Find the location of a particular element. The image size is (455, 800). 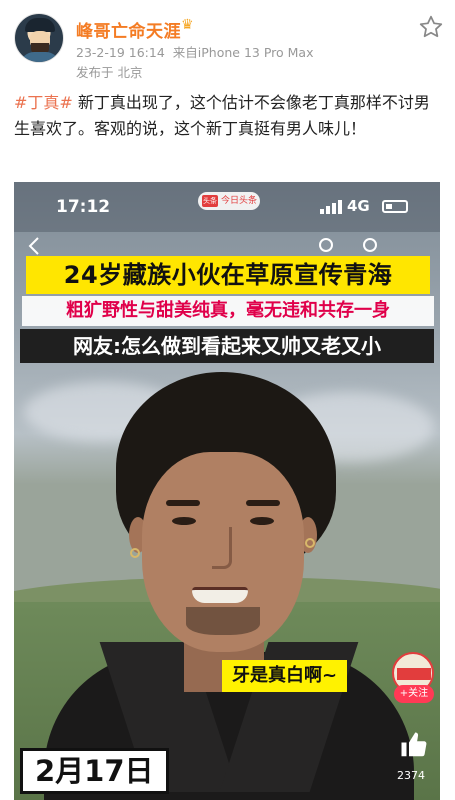

phone-status-bar: 17:12 头条 今日头条 4G is located at coordinates (227, 207).